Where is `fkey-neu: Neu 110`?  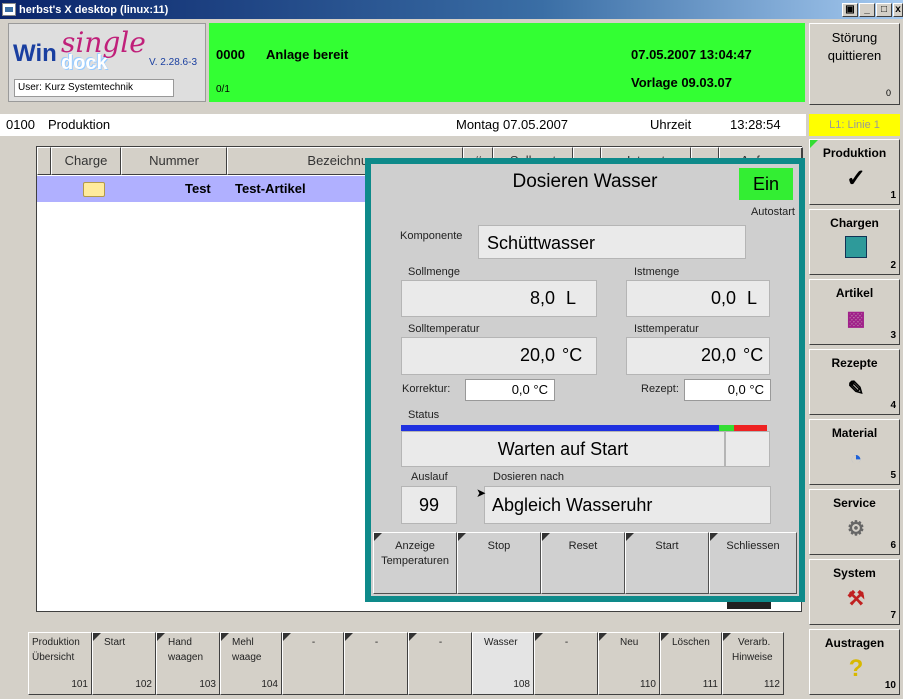 fkey-neu: Neu 110 is located at coordinates (629, 663).